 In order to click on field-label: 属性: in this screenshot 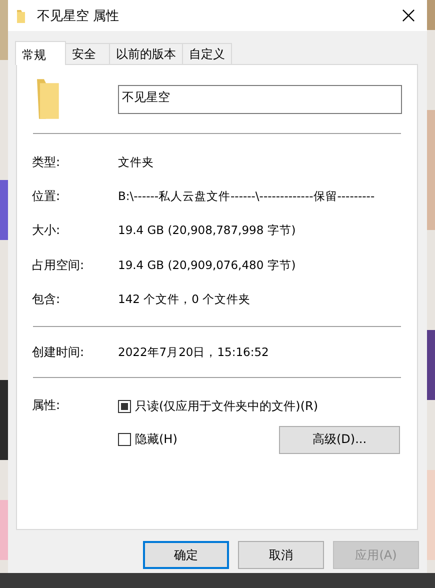, I will do `click(47, 405)`.